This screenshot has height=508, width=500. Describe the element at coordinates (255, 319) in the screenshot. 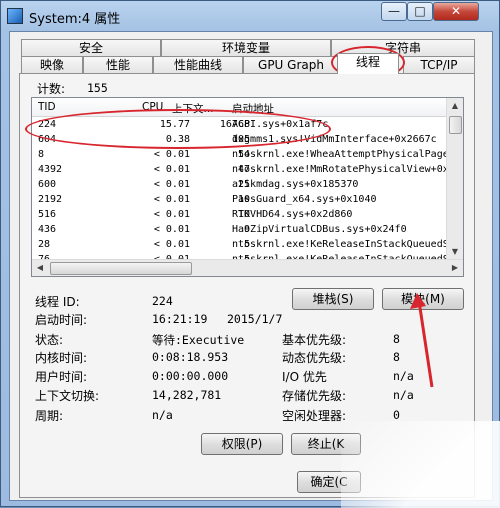

I see `start-date-value: 2015/1/7` at that location.